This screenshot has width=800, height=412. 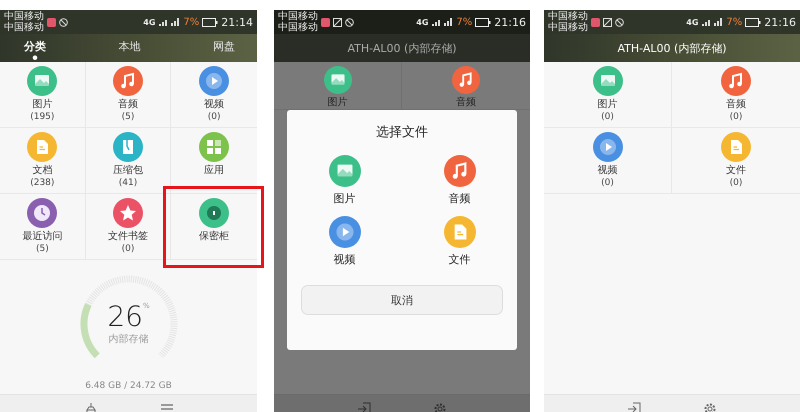 I want to click on category-tile: 图片 (0), so click(x=608, y=95).